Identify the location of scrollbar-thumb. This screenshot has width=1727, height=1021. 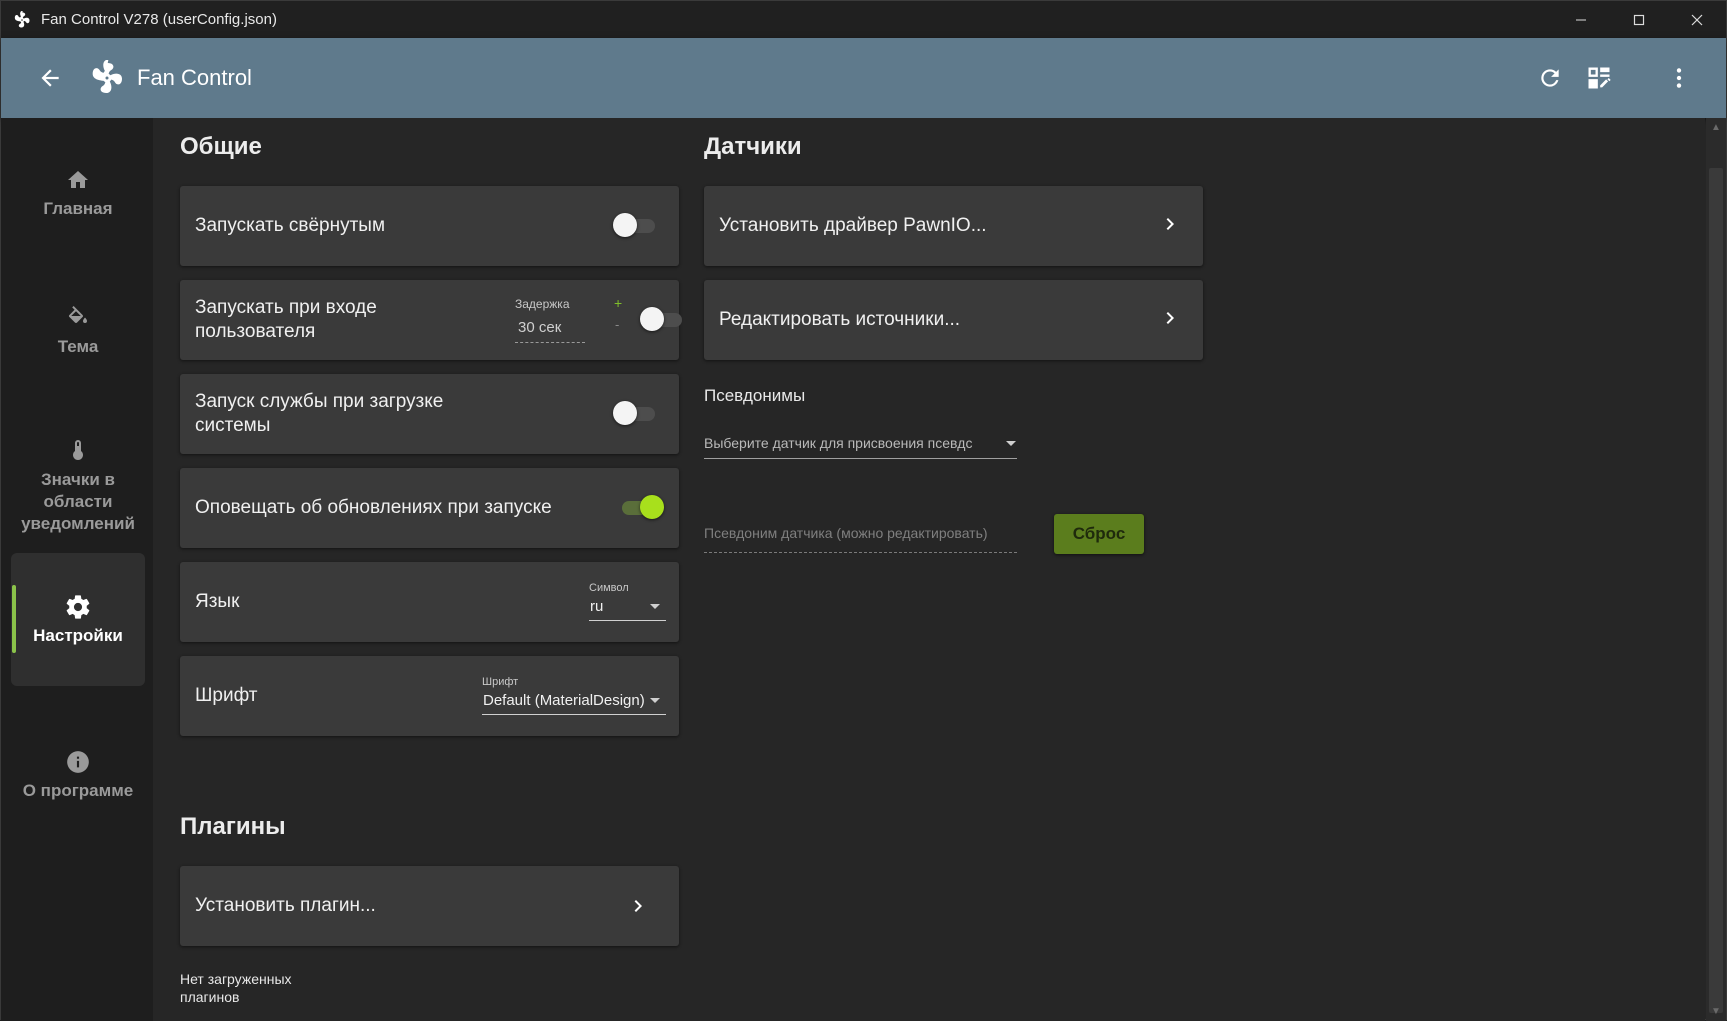
(1716, 590).